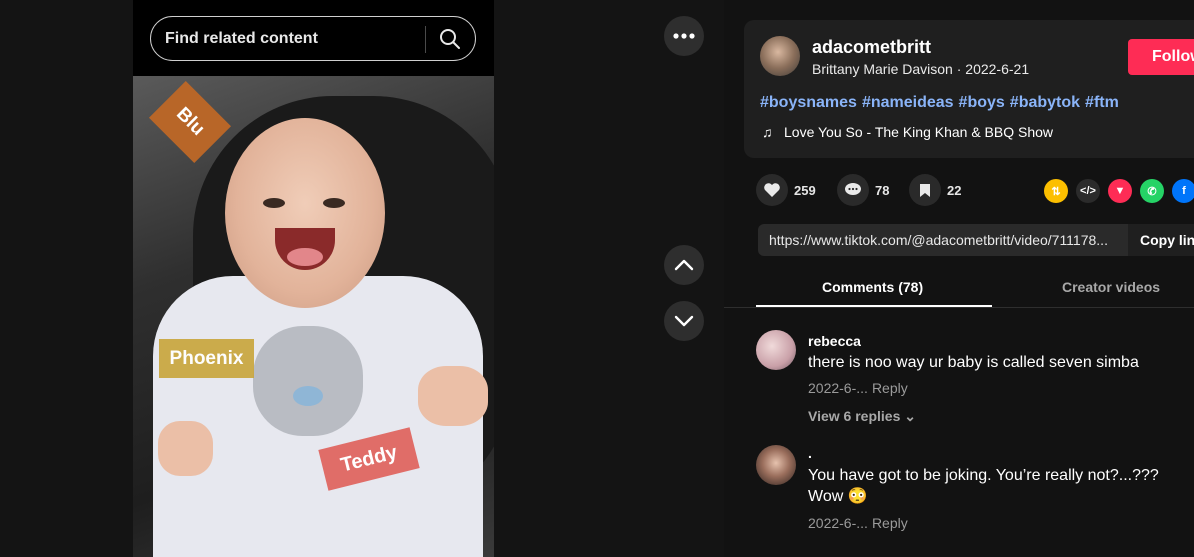  I want to click on search-divider, so click(425, 39).